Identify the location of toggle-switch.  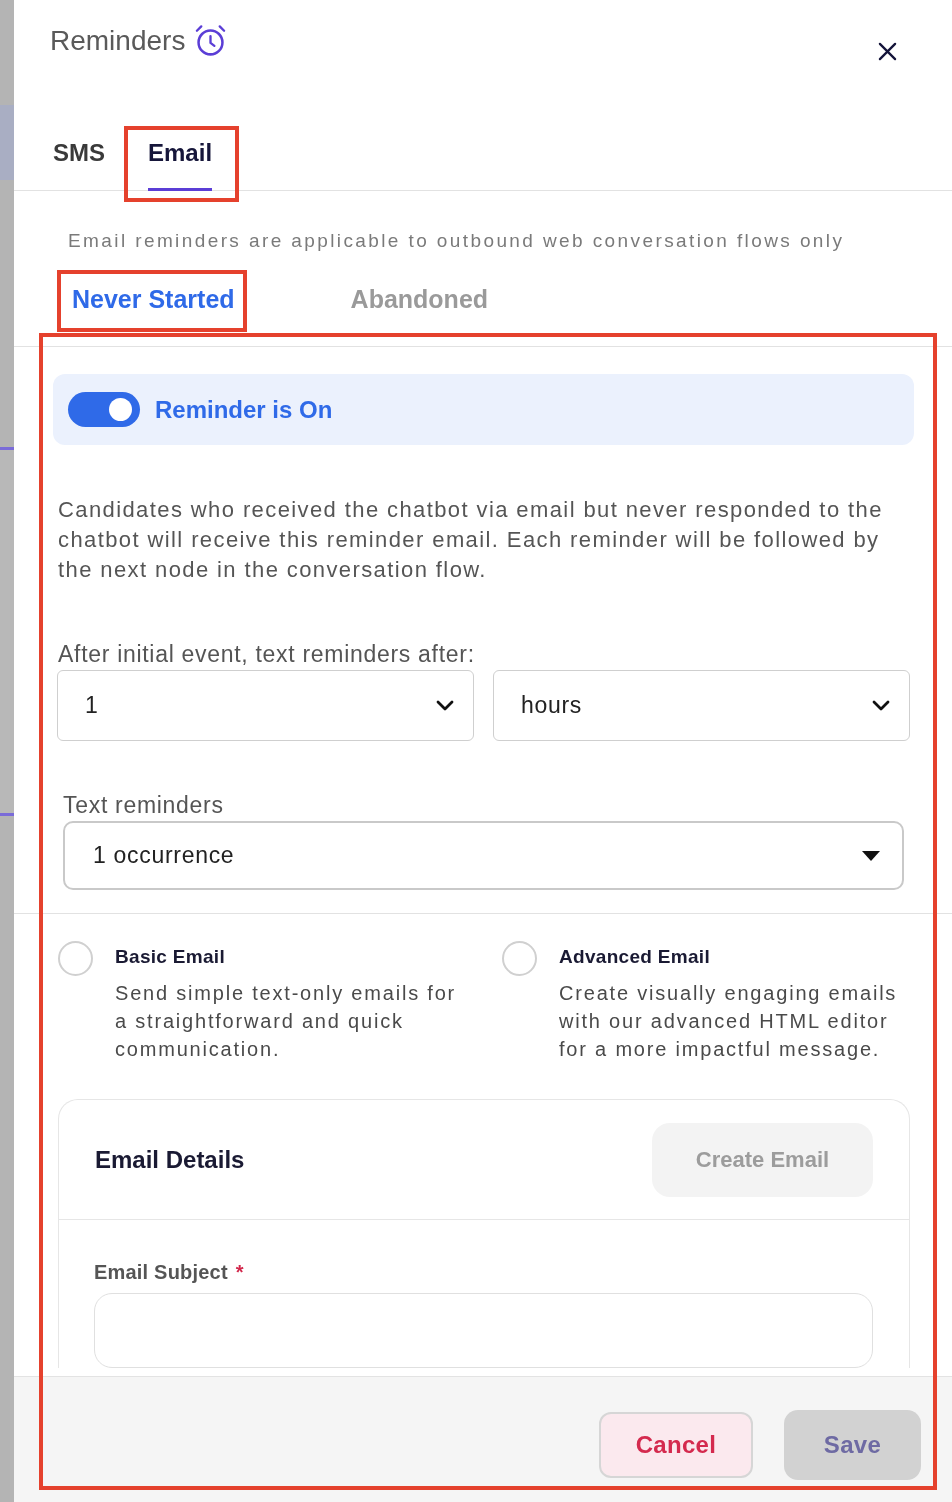
(104, 409).